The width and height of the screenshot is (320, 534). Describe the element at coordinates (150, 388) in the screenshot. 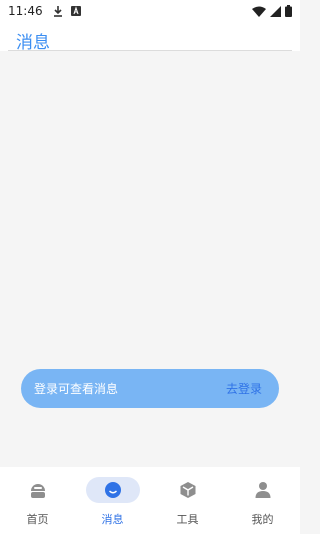

I see `login-prompt-toast: 登录可查看消息 去登录` at that location.